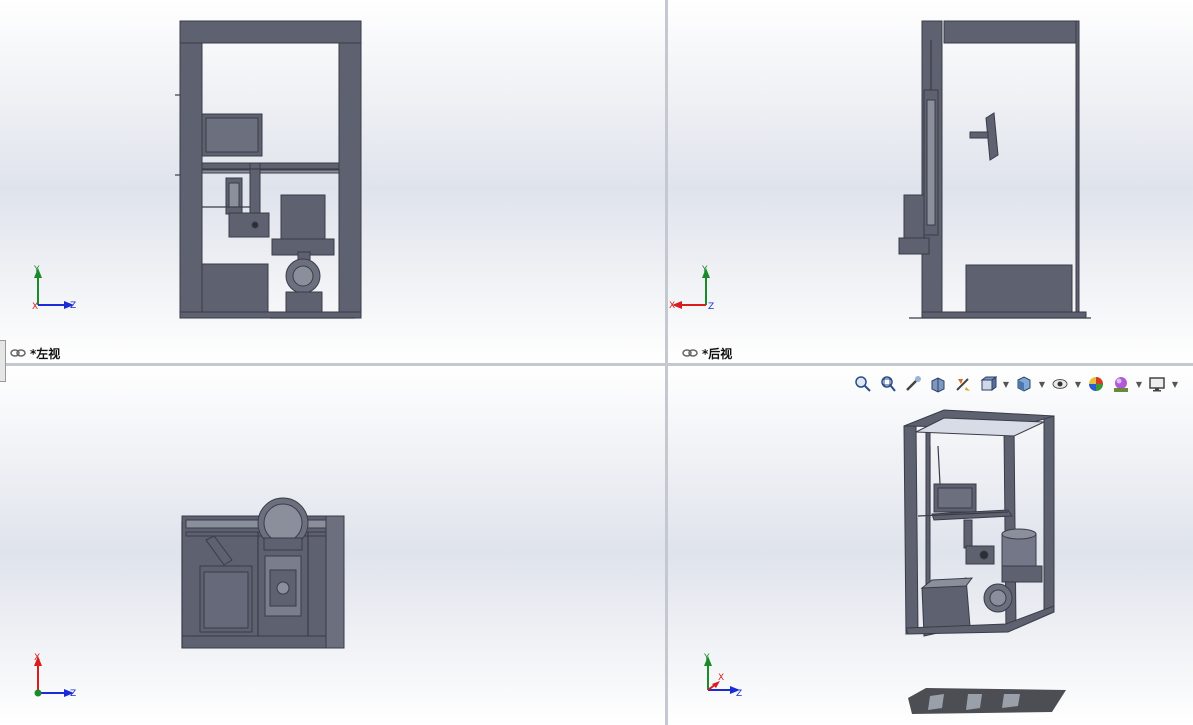 The image size is (1193, 725). I want to click on viewport-label: *左视, so click(35, 353).